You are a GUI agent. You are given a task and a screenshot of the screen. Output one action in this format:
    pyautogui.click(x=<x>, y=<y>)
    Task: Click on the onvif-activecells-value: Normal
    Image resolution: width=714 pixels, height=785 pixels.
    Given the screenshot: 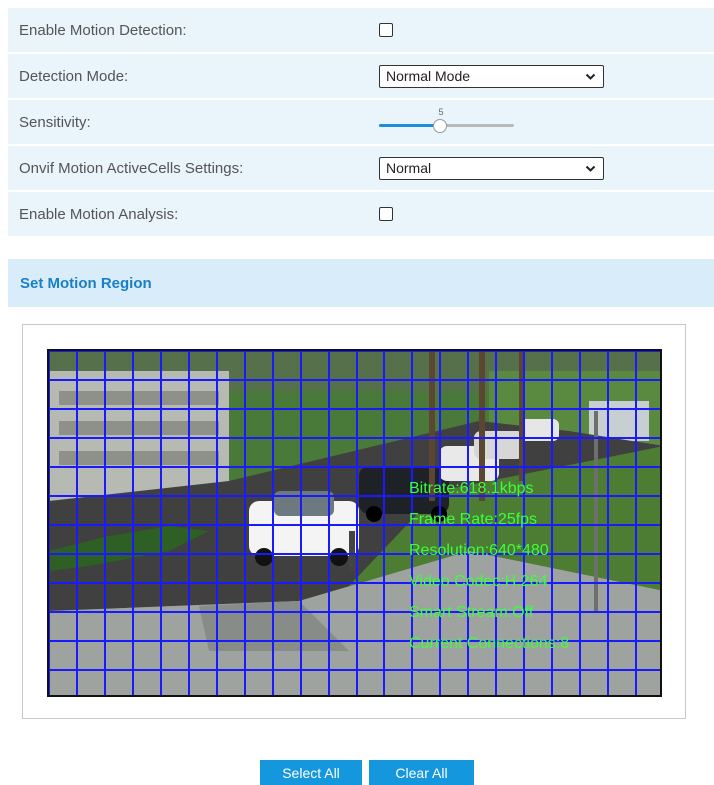 What is the action you would take?
    pyautogui.click(x=409, y=168)
    